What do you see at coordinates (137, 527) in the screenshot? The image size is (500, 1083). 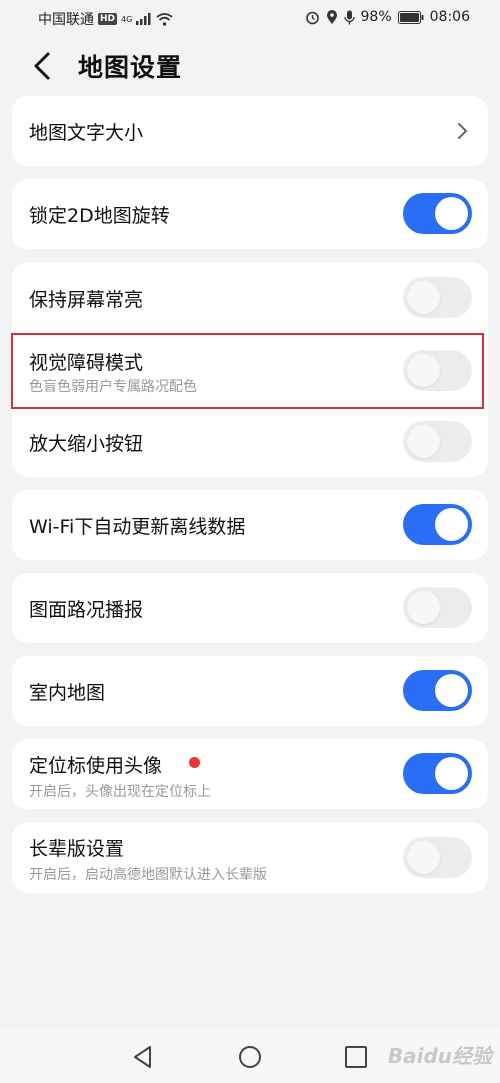 I see `setting-label: Wi-Fi下自动更新离线数据` at bounding box center [137, 527].